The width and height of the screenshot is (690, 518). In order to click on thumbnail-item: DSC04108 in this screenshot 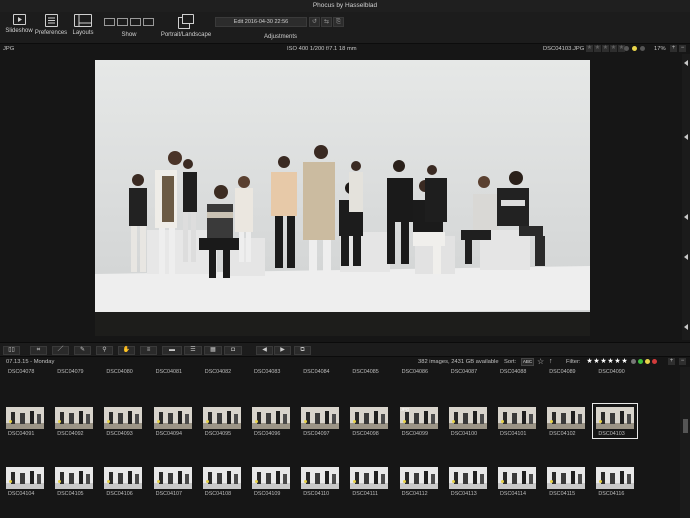, I will do `click(224, 482)`.